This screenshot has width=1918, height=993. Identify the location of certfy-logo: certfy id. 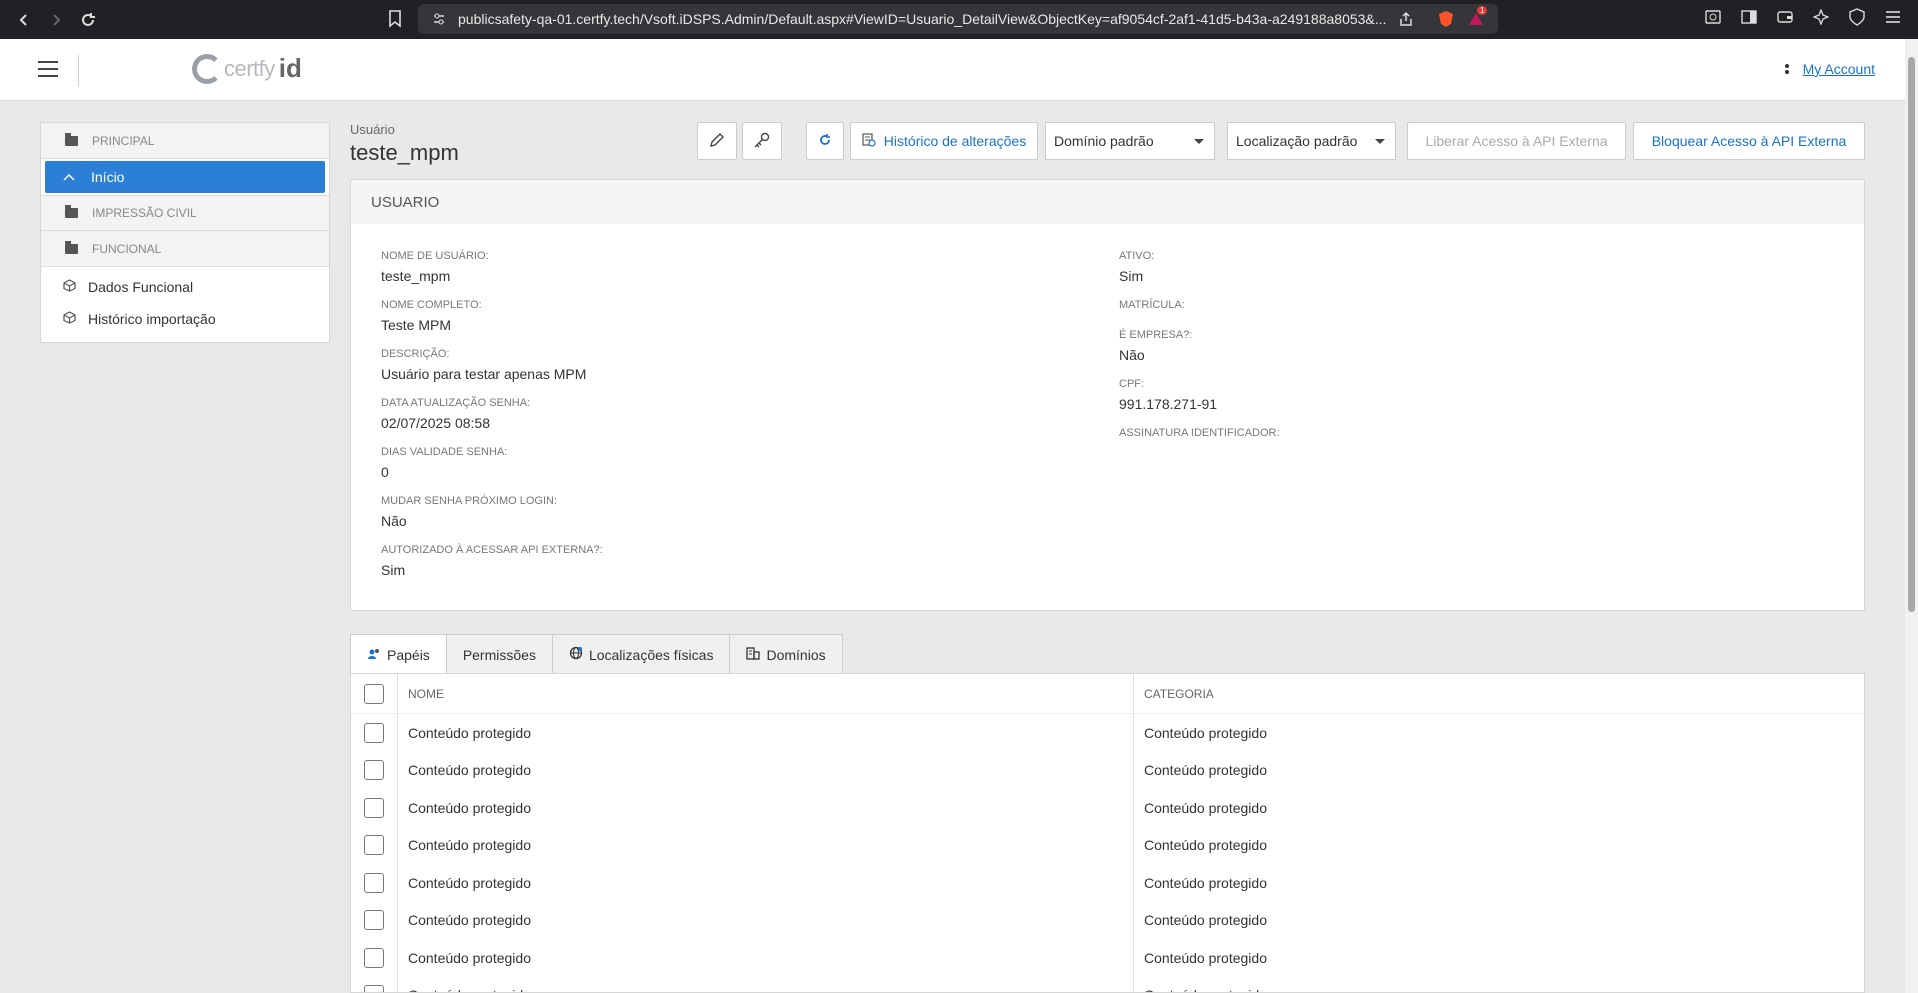
(247, 68).